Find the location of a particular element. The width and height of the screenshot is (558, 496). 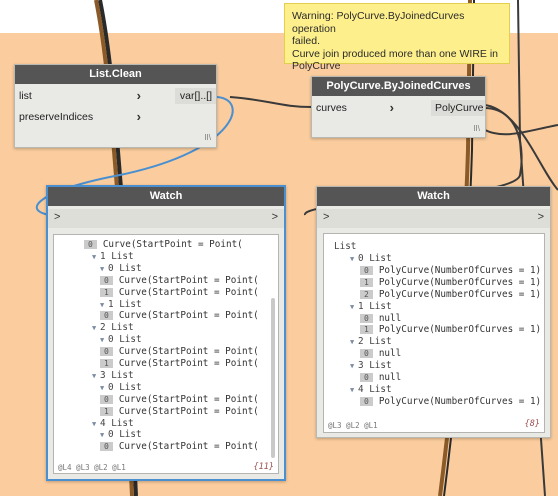

list-item: 2 PolyCurve(NumberOfCurves = 1) is located at coordinates (450, 295).